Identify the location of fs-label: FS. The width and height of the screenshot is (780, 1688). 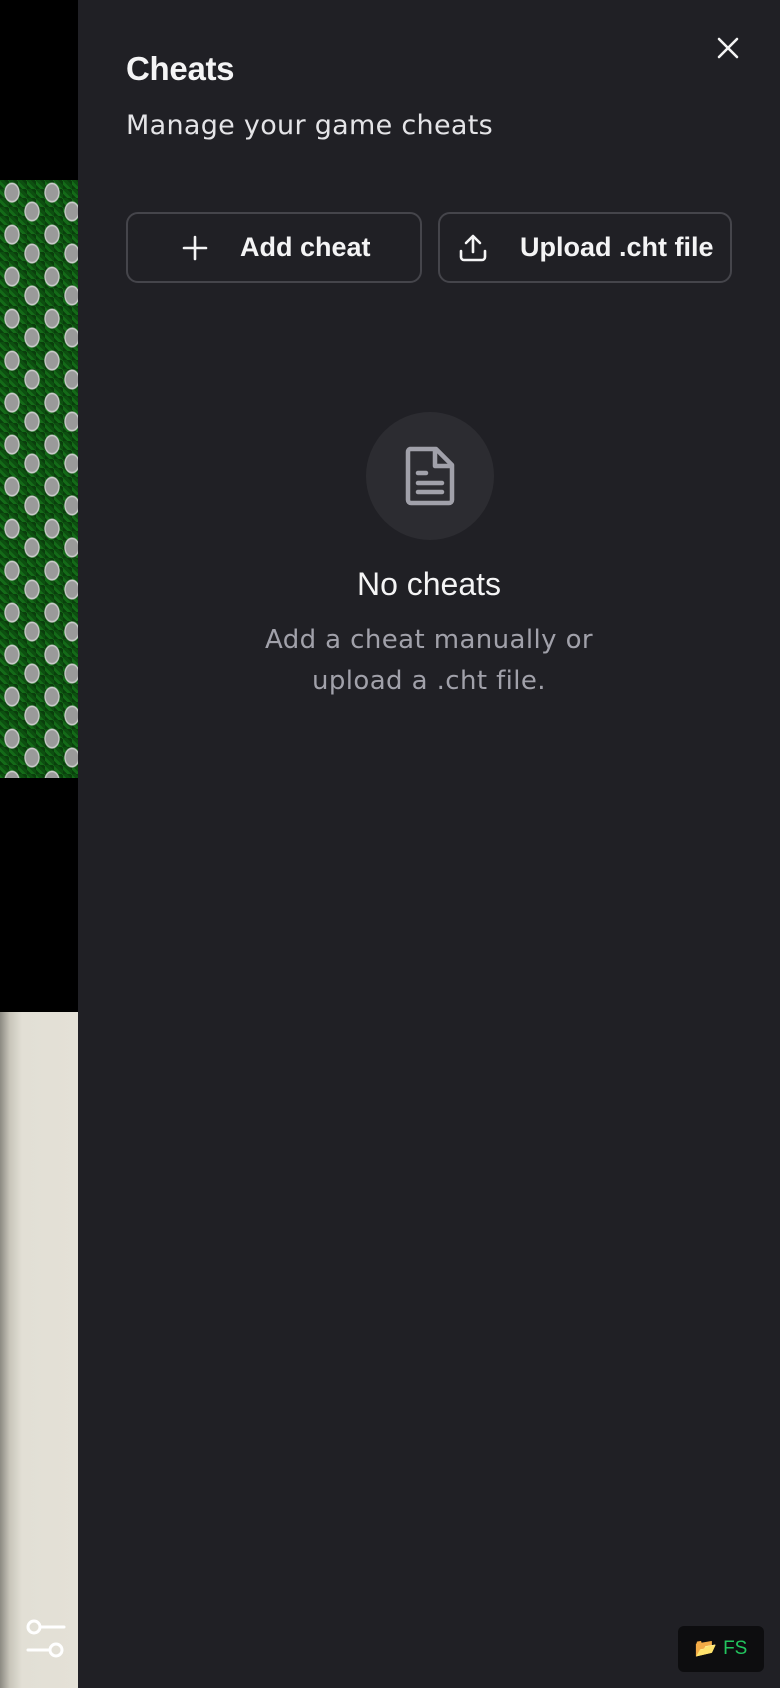
(735, 1648).